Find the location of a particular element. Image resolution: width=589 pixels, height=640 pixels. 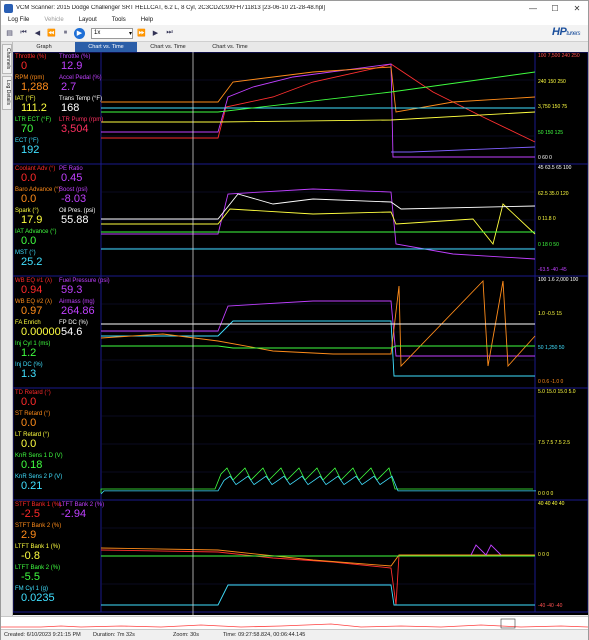

channel-label: Throttle (%) is located at coordinates (31, 57).